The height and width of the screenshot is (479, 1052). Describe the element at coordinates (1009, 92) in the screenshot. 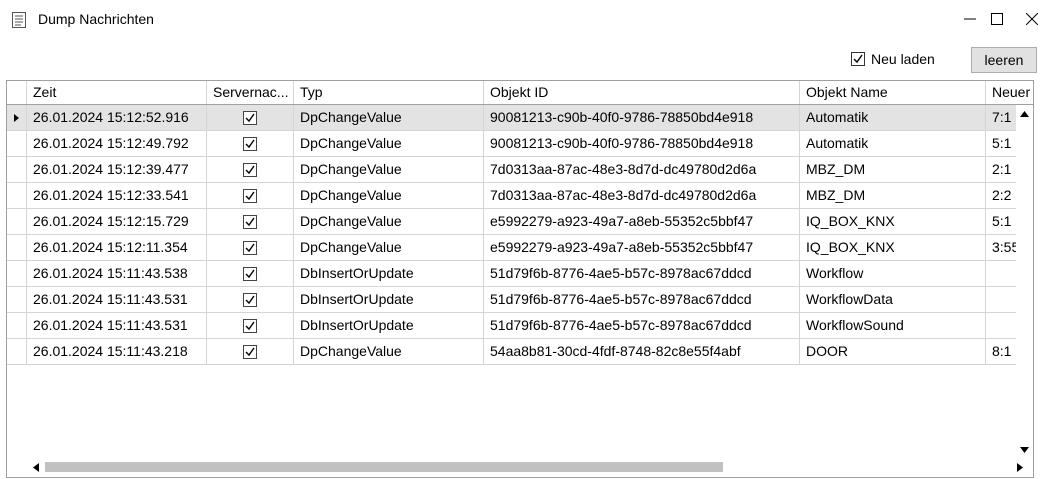

I see `column-header-neuer: Neuer` at that location.